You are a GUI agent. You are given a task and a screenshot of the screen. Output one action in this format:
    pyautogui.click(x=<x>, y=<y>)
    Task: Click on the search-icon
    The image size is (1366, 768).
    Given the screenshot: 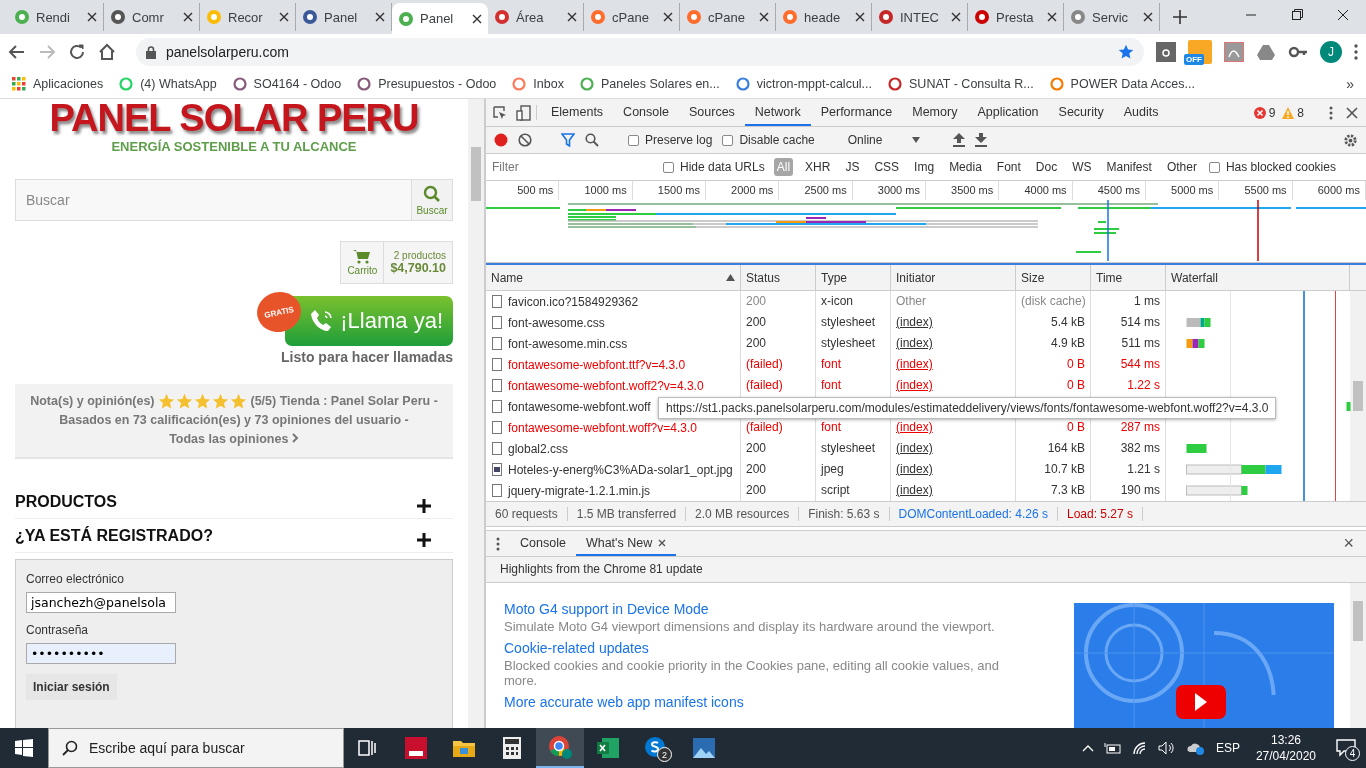 What is the action you would take?
    pyautogui.click(x=592, y=140)
    